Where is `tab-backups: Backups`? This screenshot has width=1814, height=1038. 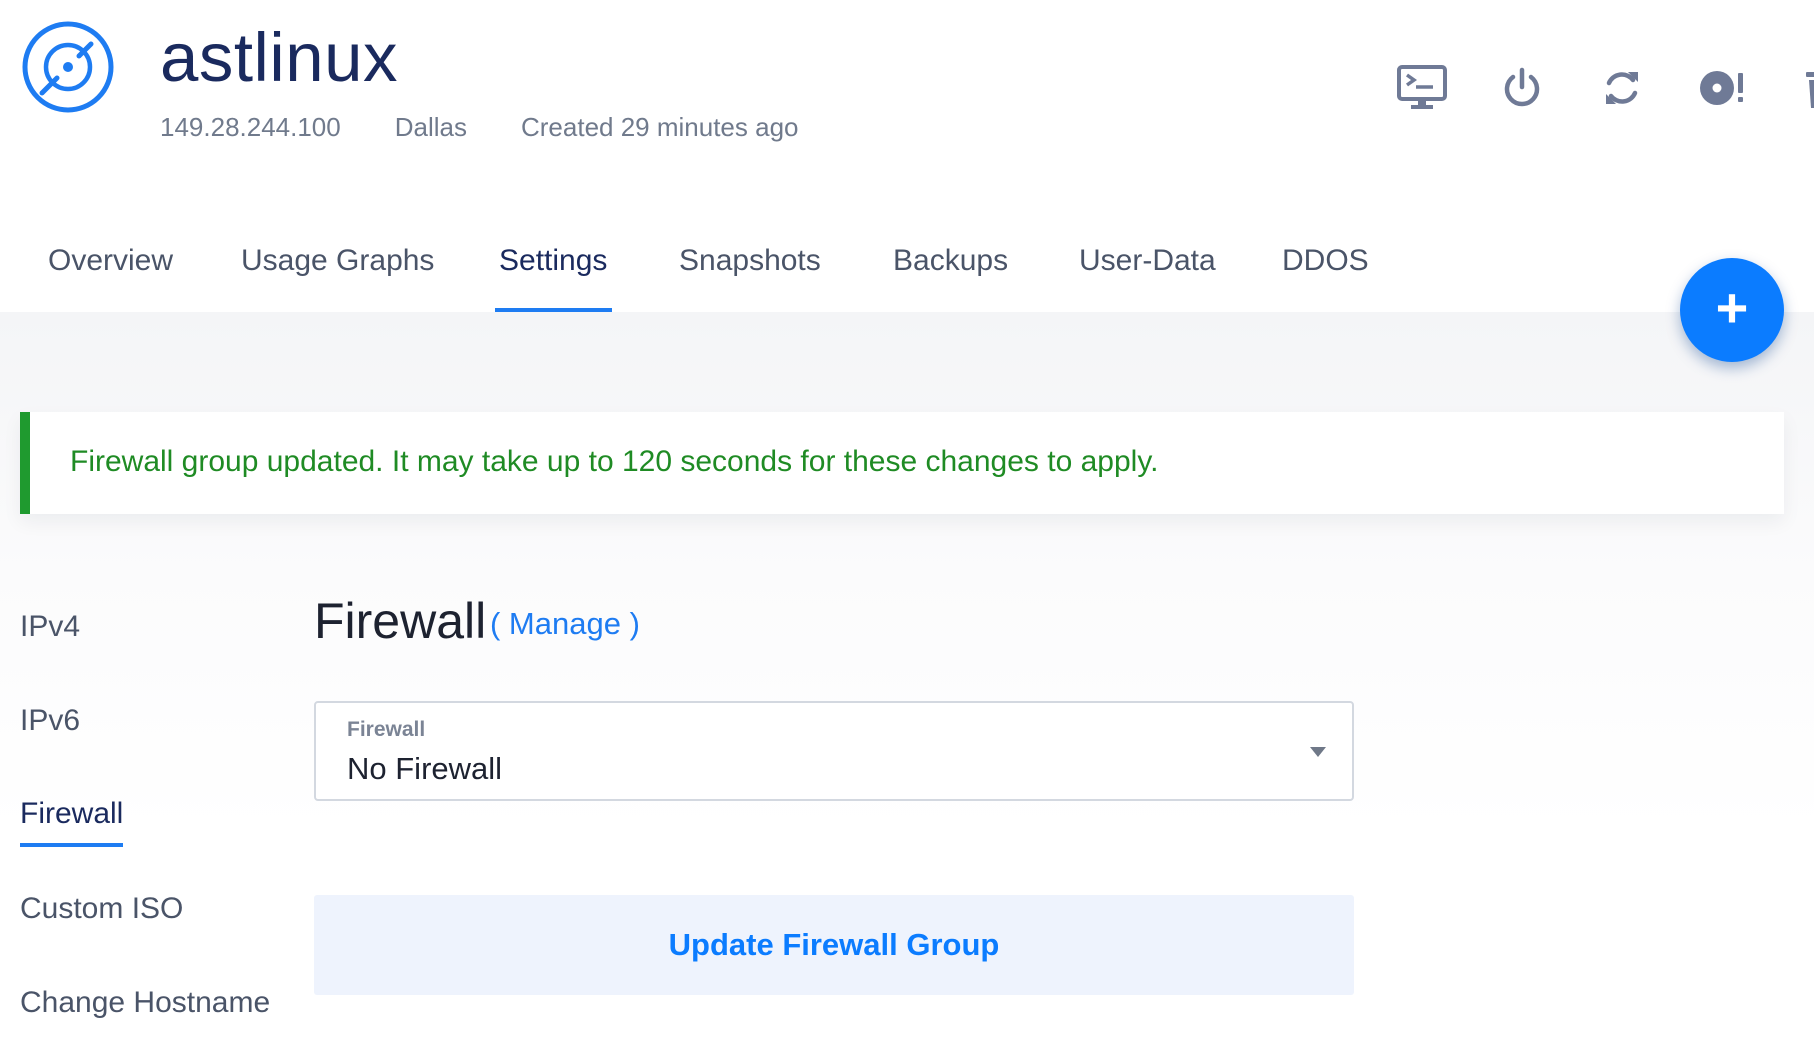 tab-backups: Backups is located at coordinates (950, 277).